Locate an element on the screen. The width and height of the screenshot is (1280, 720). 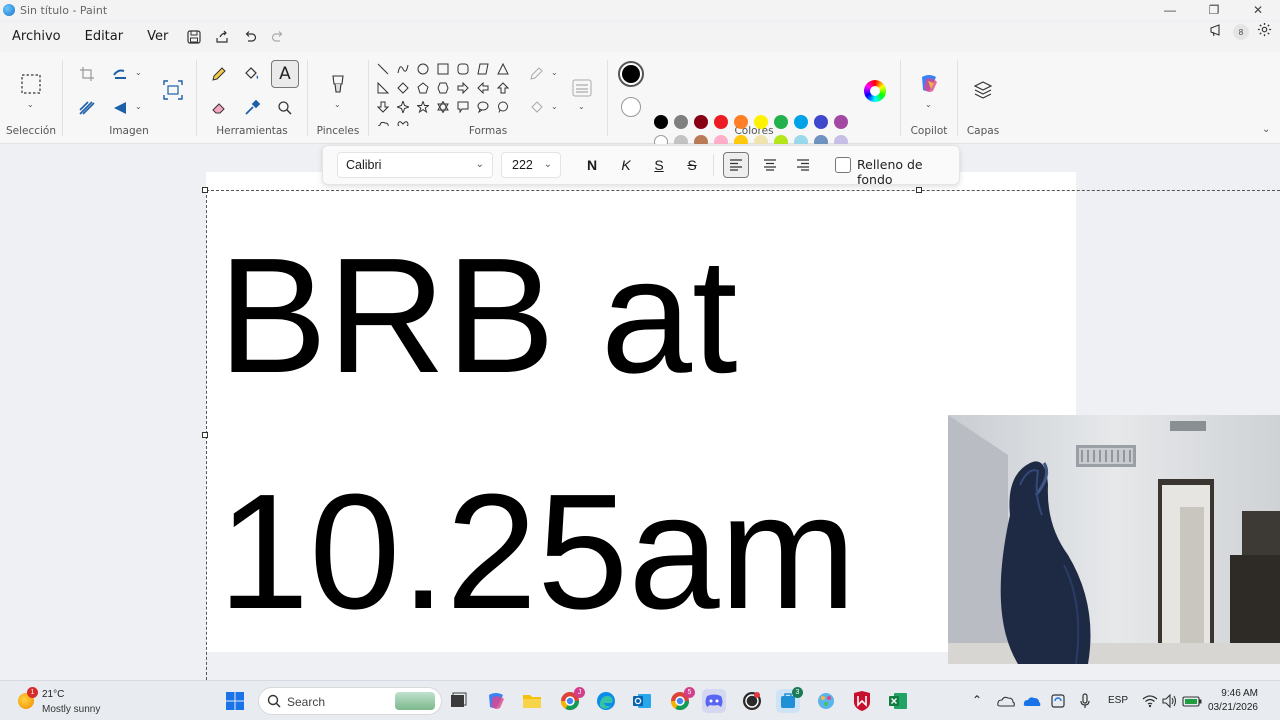
share-icon is located at coordinates (222, 37).